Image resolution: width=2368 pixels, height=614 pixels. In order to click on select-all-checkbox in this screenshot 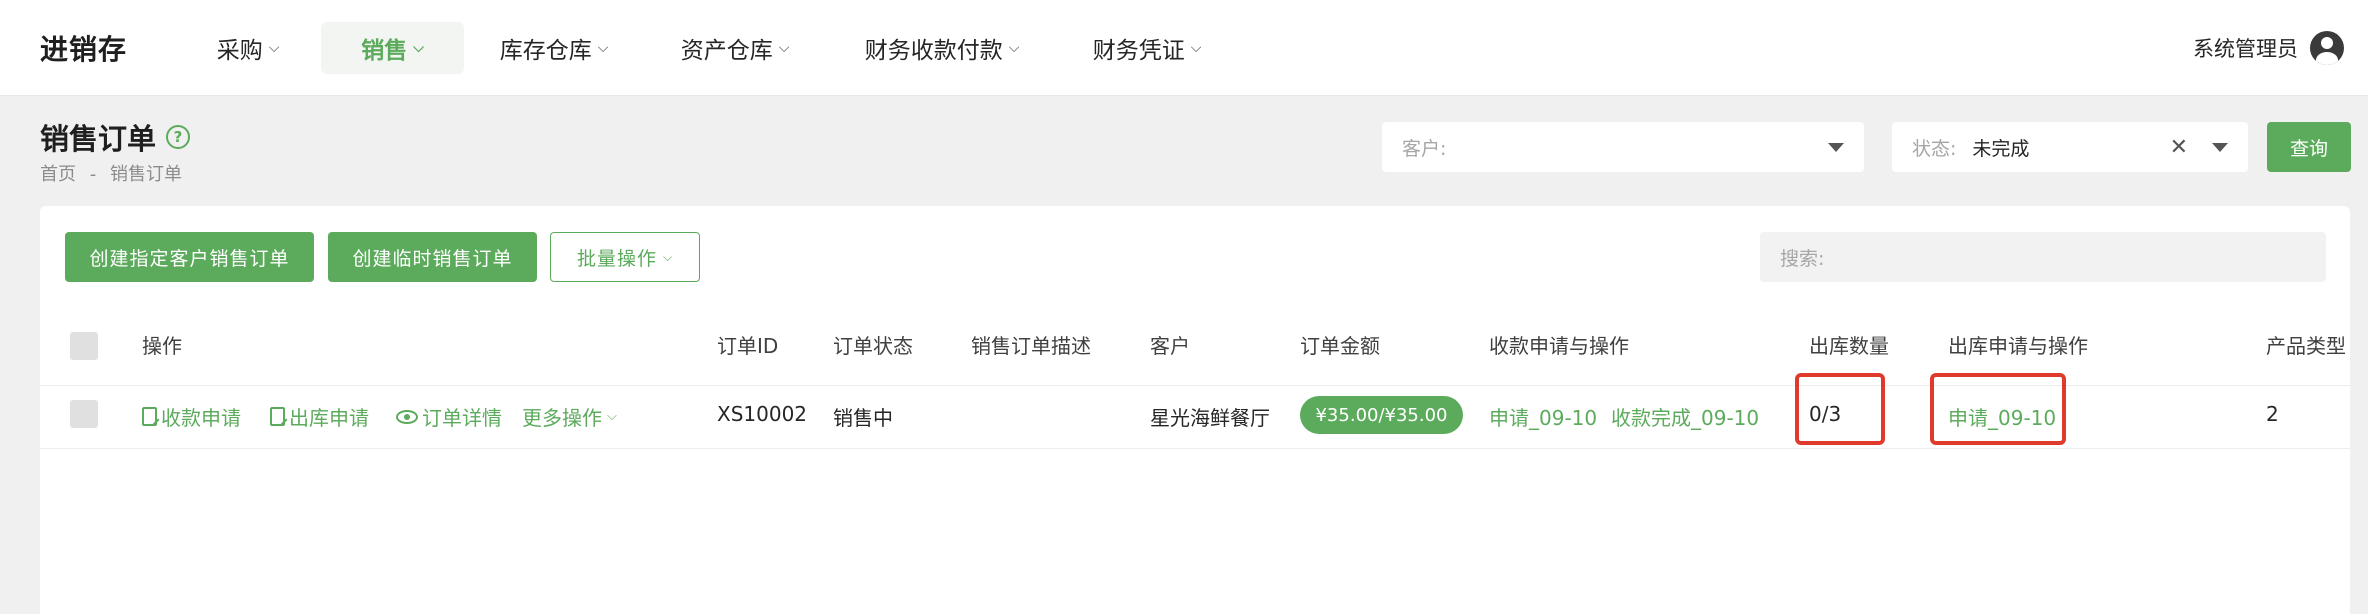, I will do `click(84, 346)`.